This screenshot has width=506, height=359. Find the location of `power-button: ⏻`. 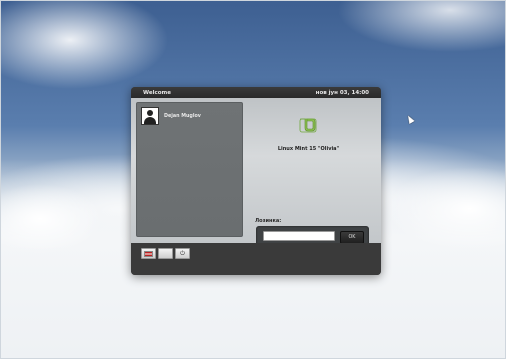

power-button: ⏻ is located at coordinates (182, 253).